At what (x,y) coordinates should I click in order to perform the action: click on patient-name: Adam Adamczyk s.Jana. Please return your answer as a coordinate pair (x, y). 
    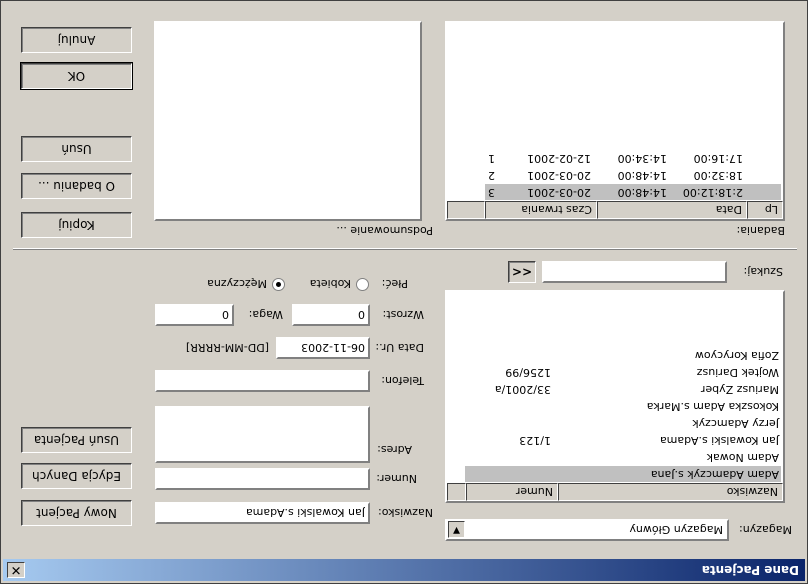
    Looking at the image, I should click on (714, 474).